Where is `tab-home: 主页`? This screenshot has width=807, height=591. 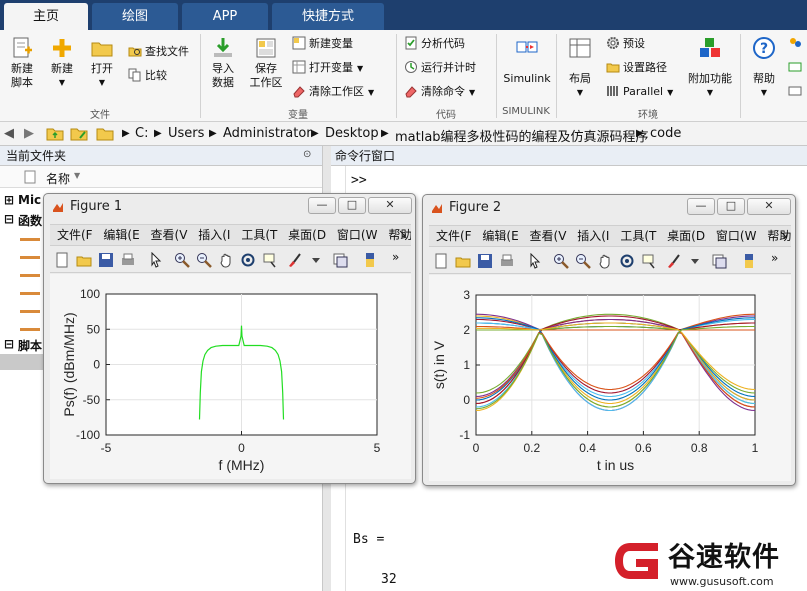 tab-home: 主页 is located at coordinates (46, 16).